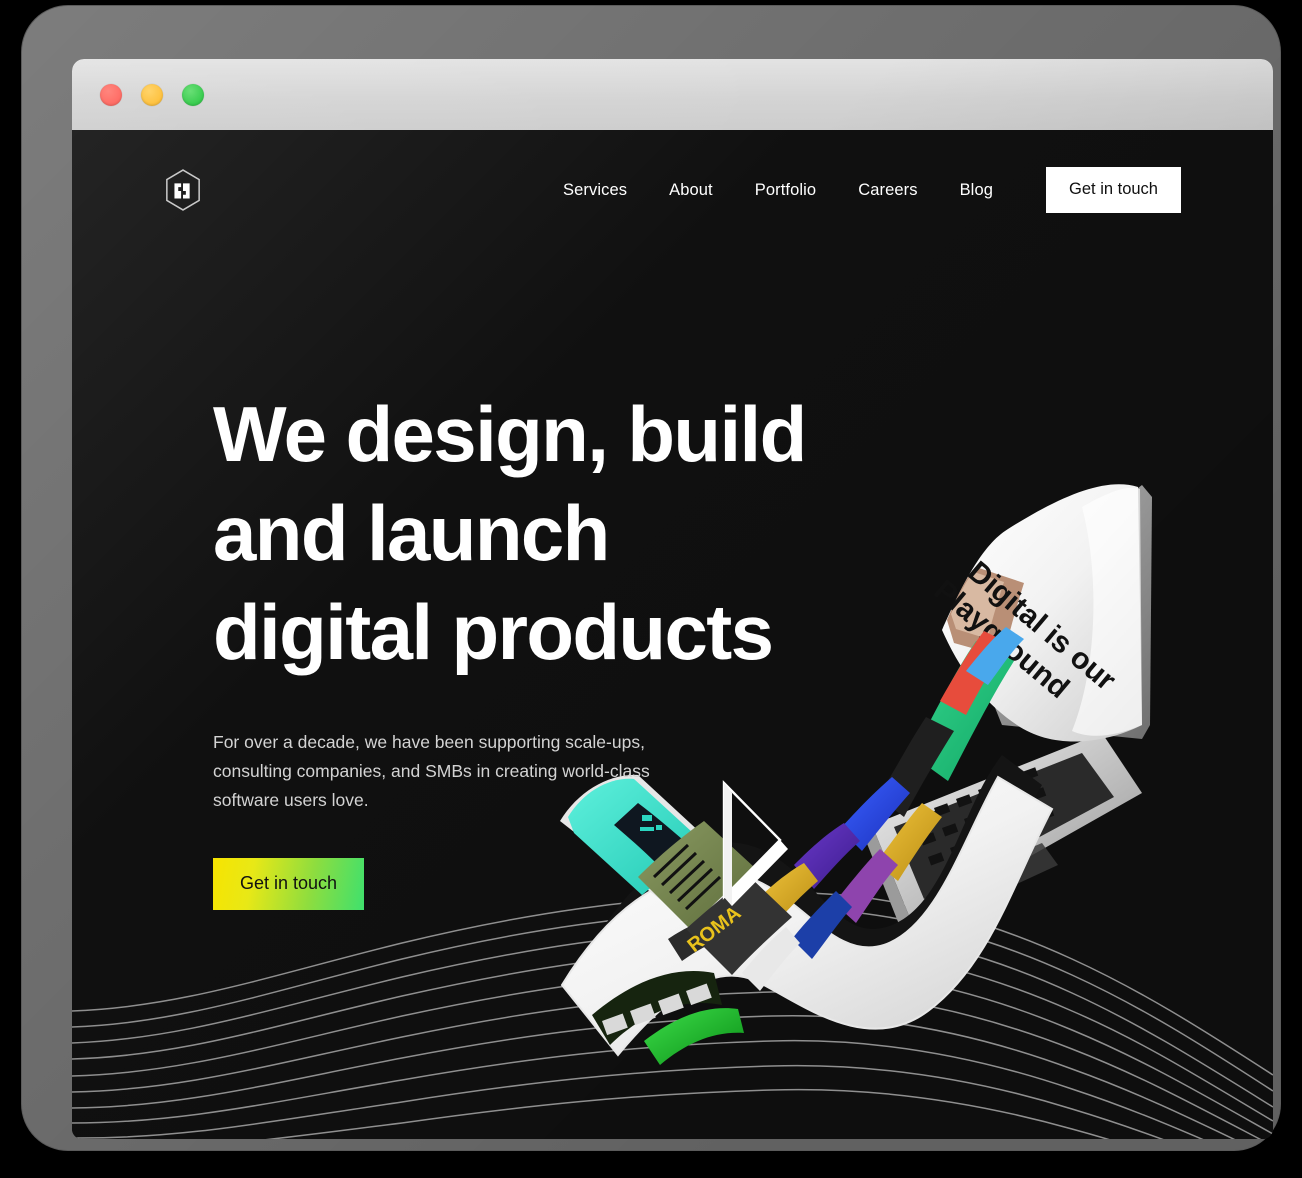 This screenshot has width=1302, height=1178. I want to click on nav-get-in-touch-button: Get in touch, so click(1113, 190).